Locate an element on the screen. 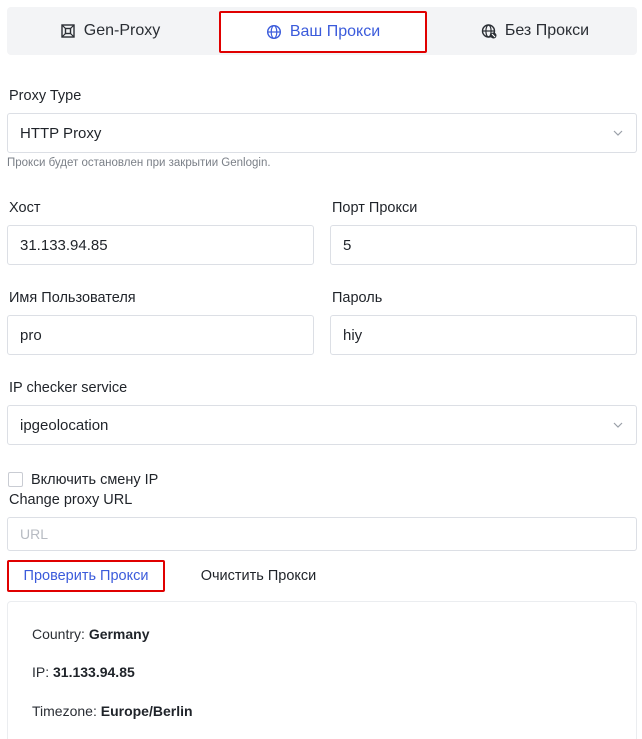 The width and height of the screenshot is (642, 739). globe-off-icon is located at coordinates (489, 31).